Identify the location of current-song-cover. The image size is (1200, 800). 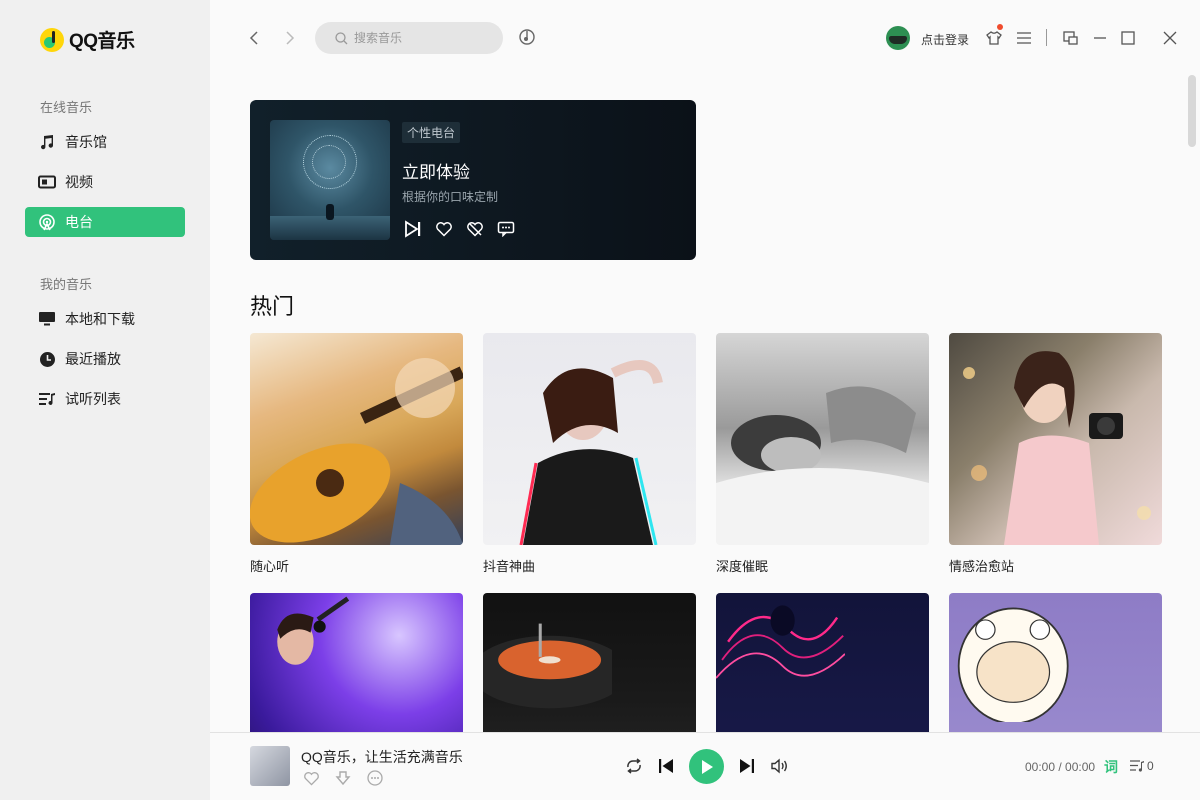
(270, 766).